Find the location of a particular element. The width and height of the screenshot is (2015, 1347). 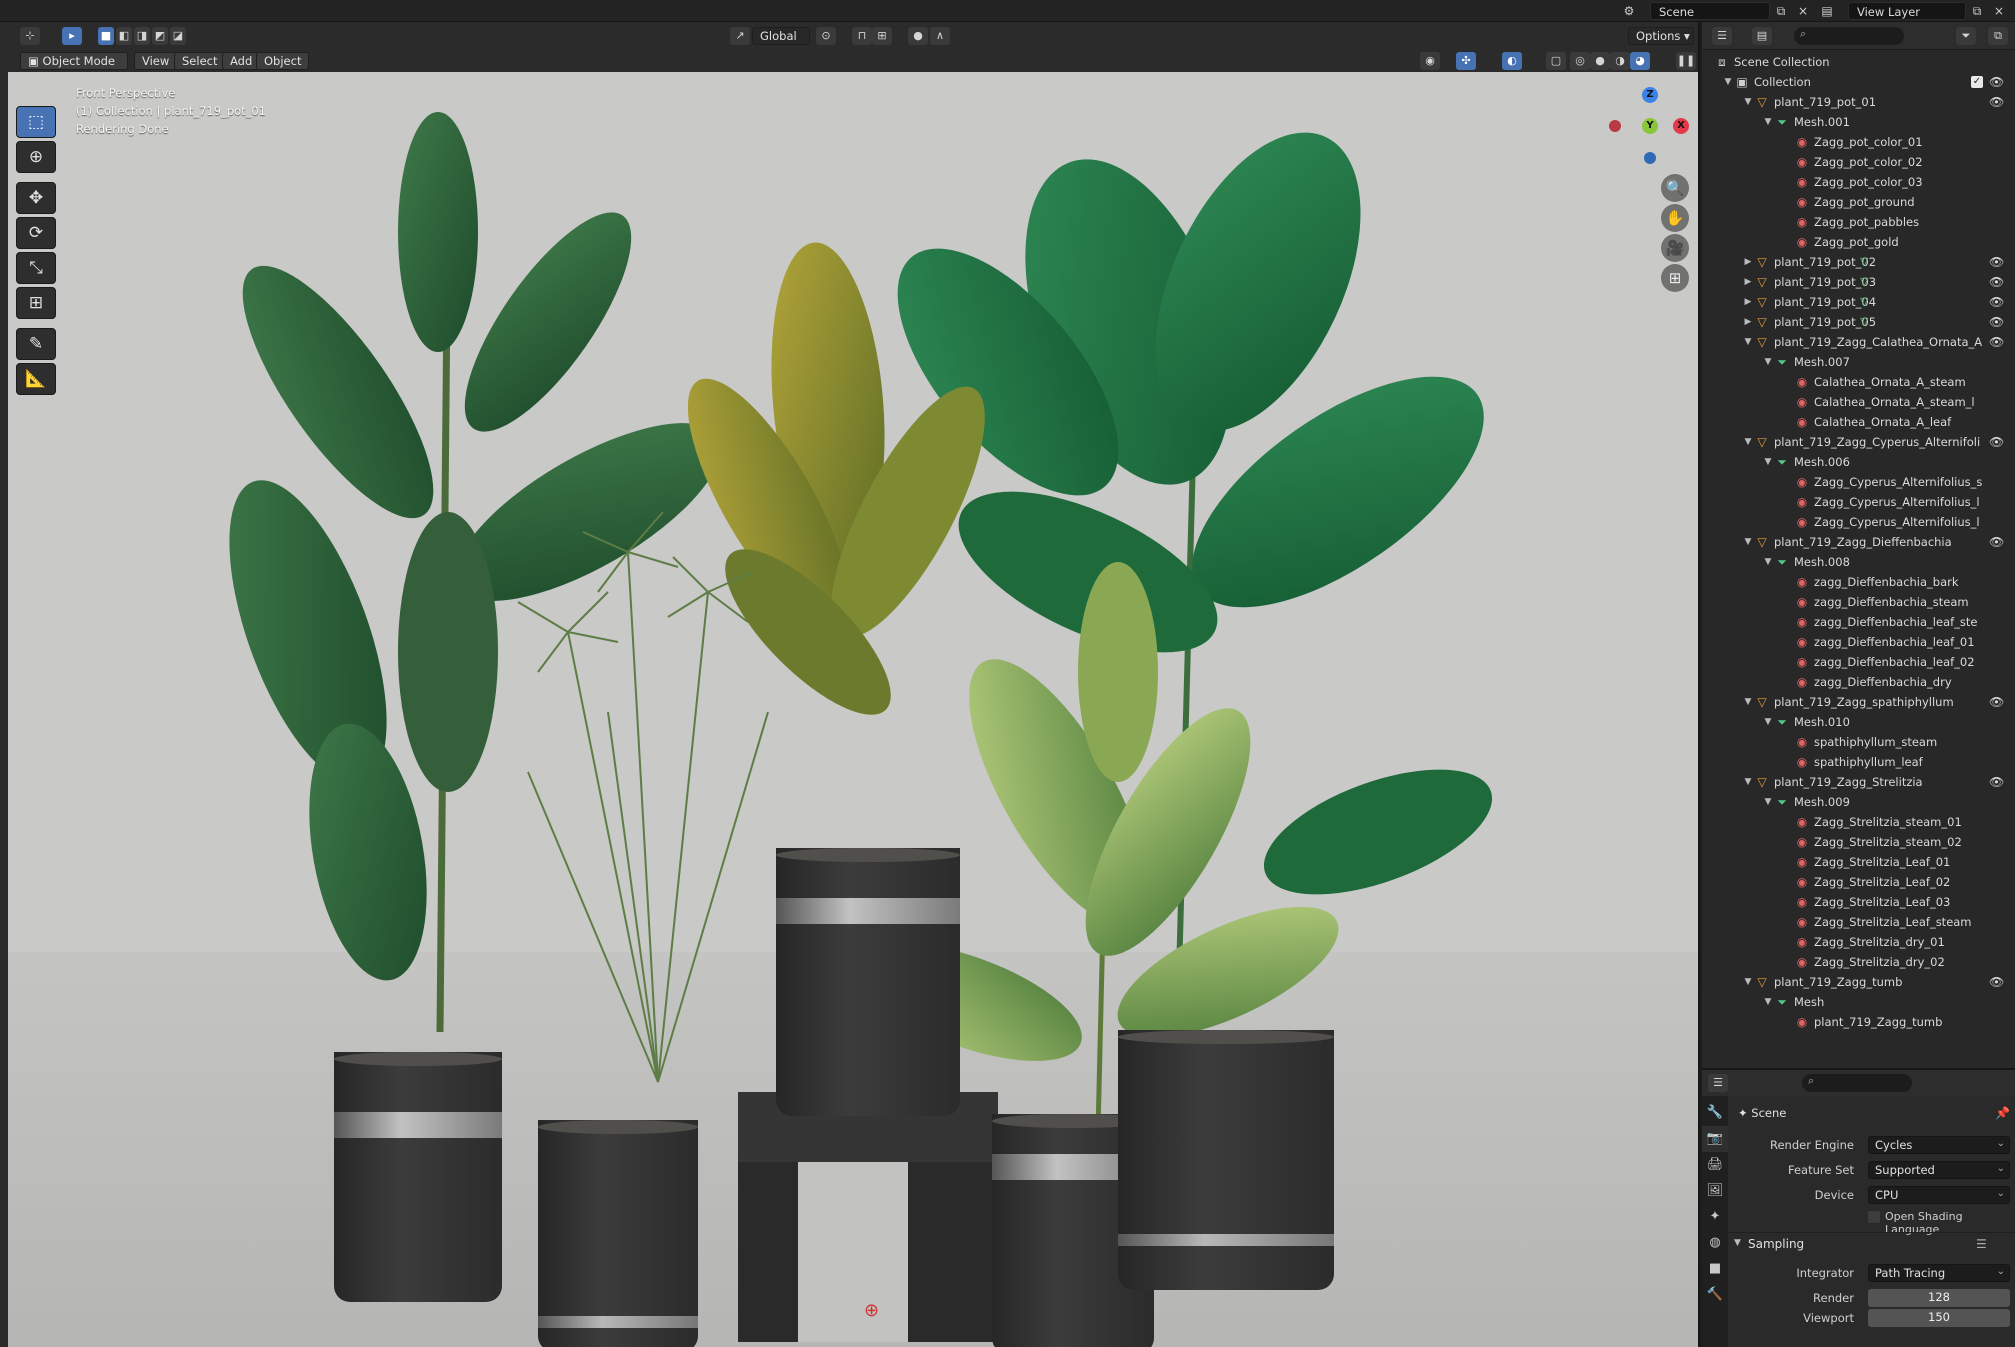

outliner-row-material: ◉ zagg_Dieffenbachia_bark is located at coordinates (1858, 582).